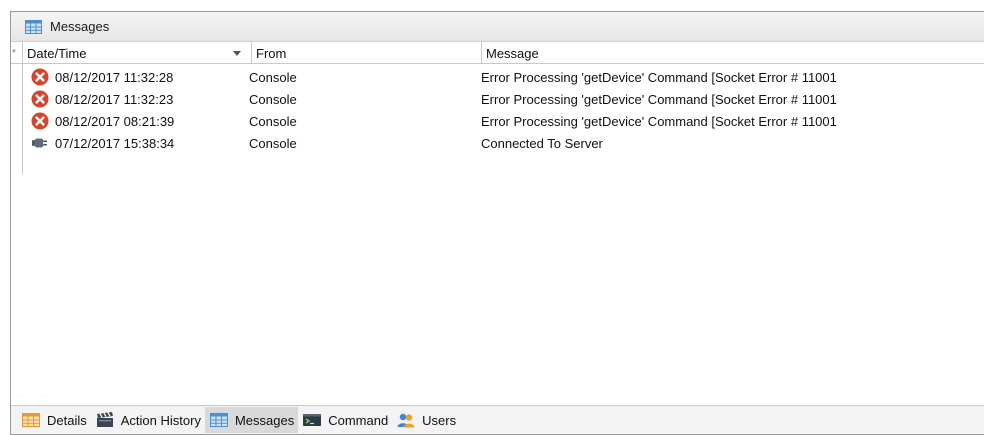  What do you see at coordinates (115, 143) in the screenshot?
I see `datetime-text: 07/12/2017 15:38:34` at bounding box center [115, 143].